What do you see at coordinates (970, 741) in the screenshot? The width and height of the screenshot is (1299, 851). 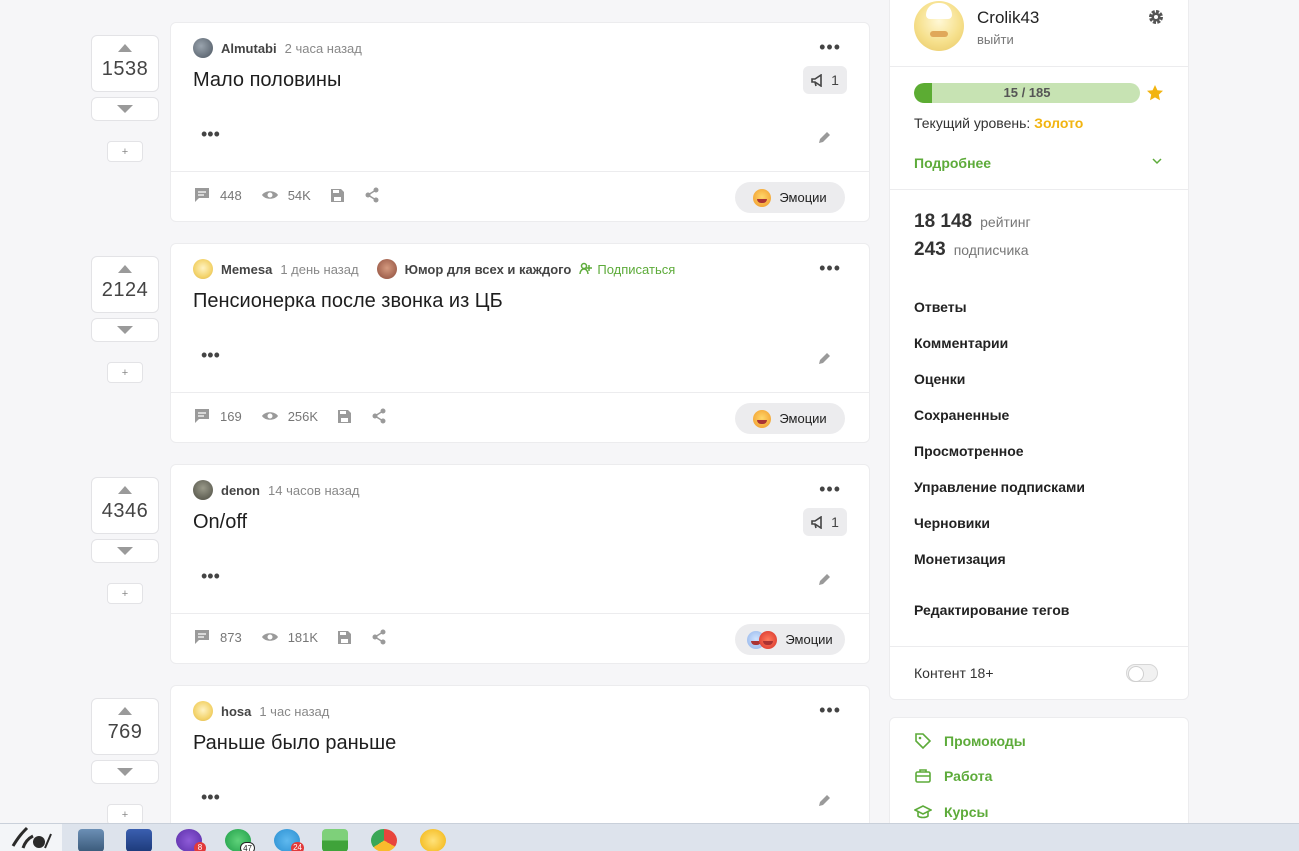 I see `sidebar-link-promocodes: Промокоды` at bounding box center [970, 741].